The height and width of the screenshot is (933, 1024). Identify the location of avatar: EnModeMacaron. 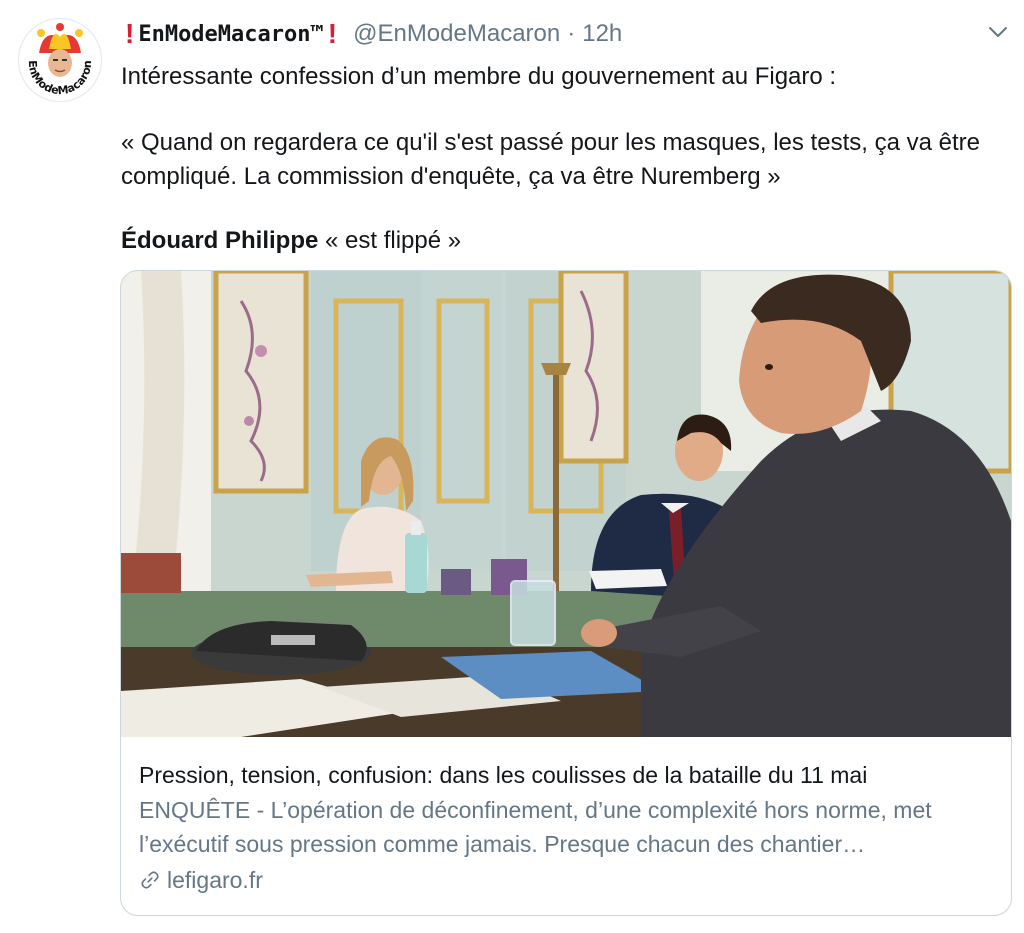
(60, 60).